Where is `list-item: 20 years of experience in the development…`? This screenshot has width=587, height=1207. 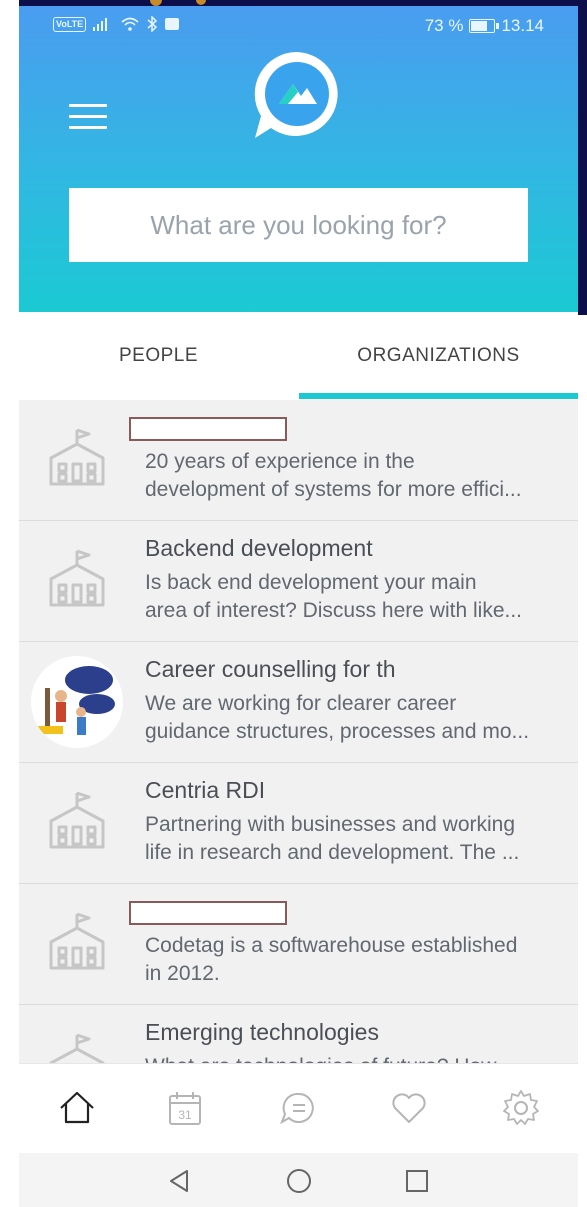 list-item: 20 years of experience in the development… is located at coordinates (298, 460).